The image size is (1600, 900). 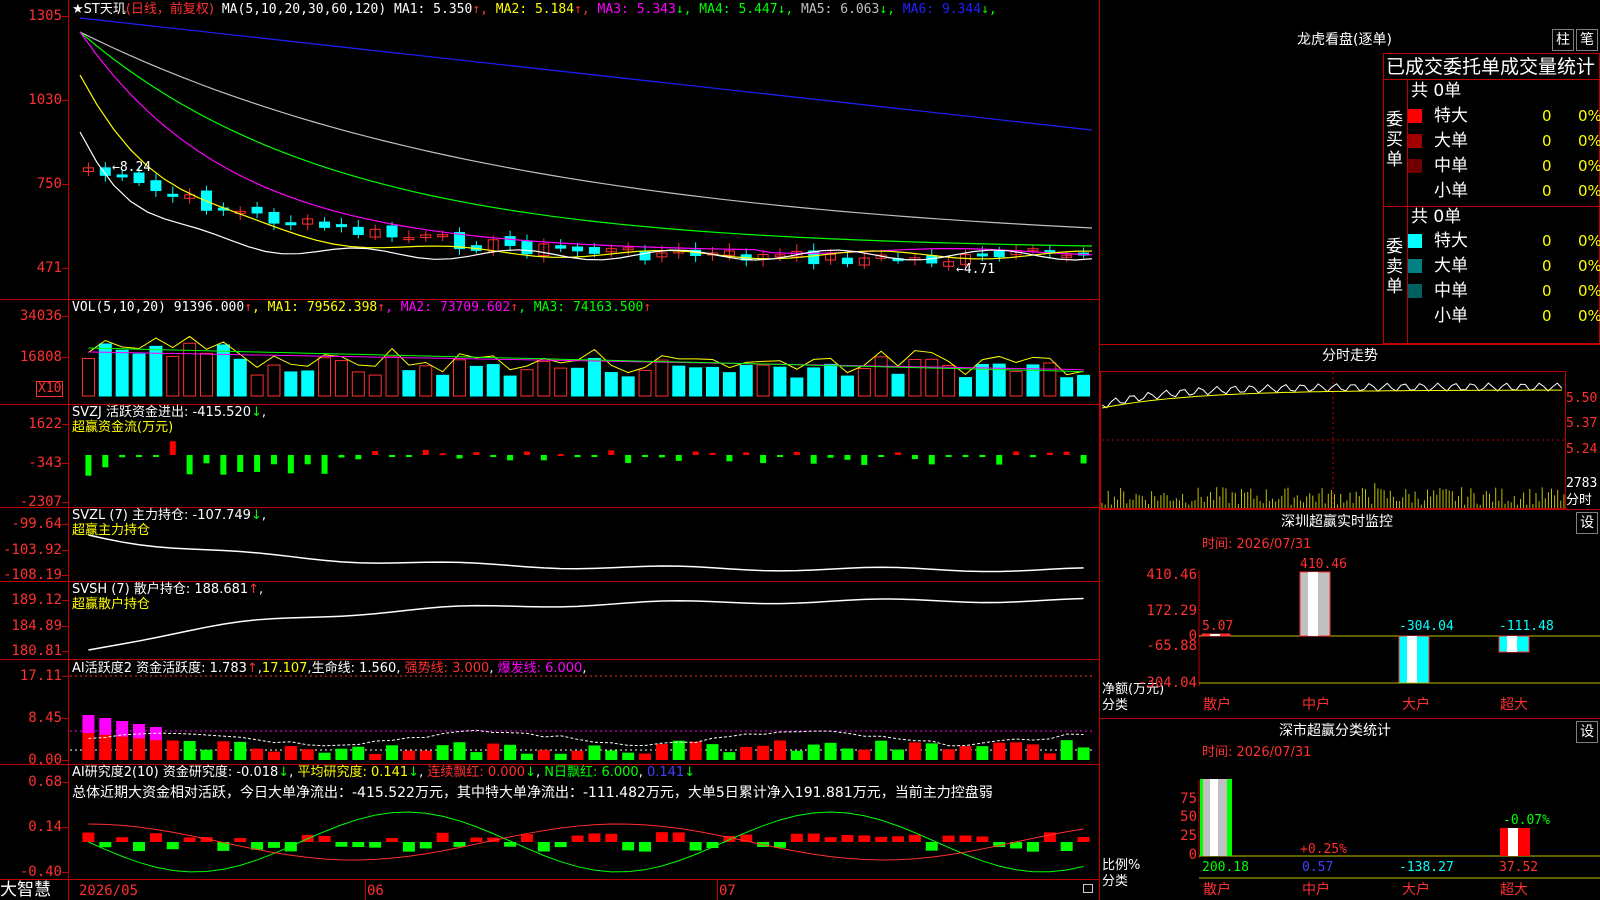 I want to click on classify-category: 超大, so click(x=1514, y=890).